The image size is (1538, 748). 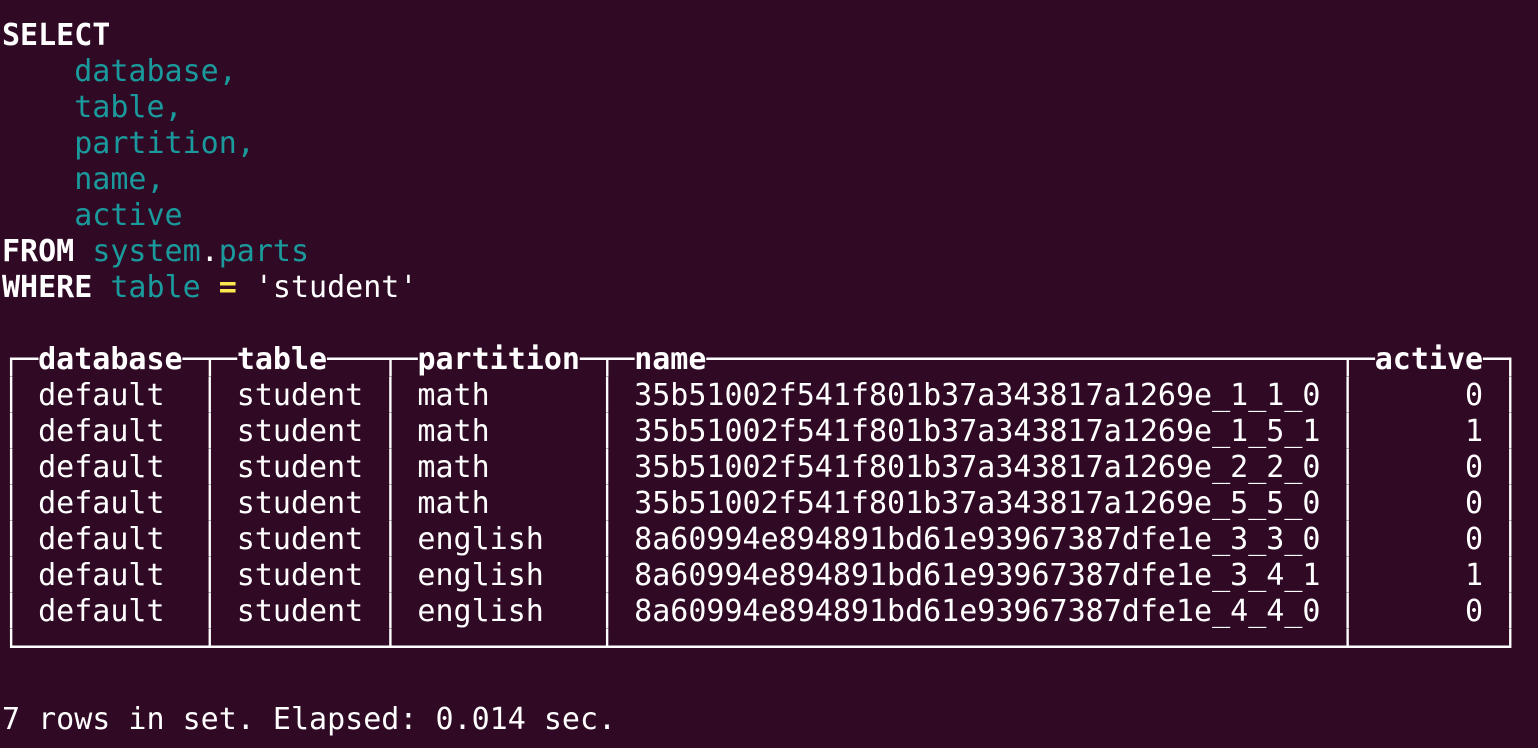 What do you see at coordinates (760, 72) in the screenshot?
I see `sql-column-line: database,` at bounding box center [760, 72].